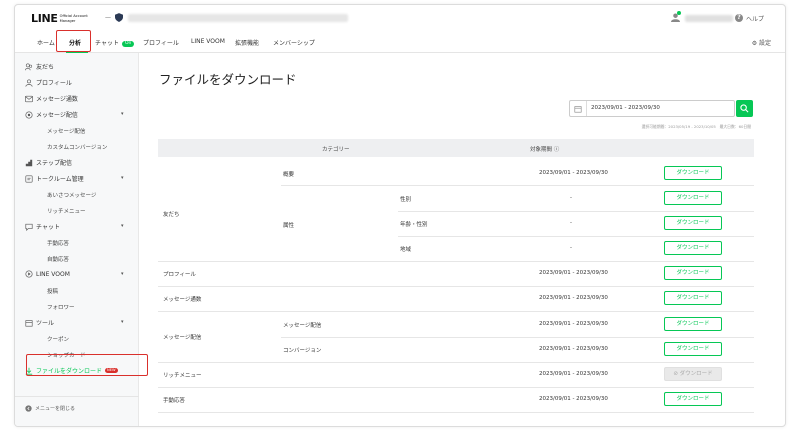  What do you see at coordinates (573, 298) in the screenshot?
I see `row-message-count-period: 2023/09/01 - 2023/09/30` at bounding box center [573, 298].